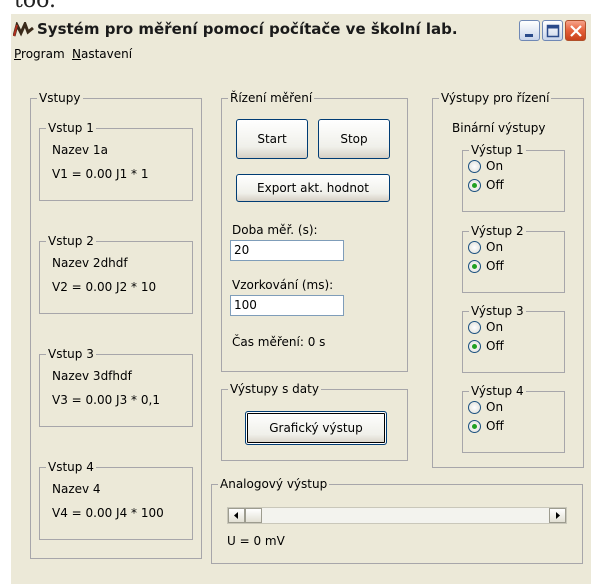  I want to click on output-3-off-radio, so click(474, 346).